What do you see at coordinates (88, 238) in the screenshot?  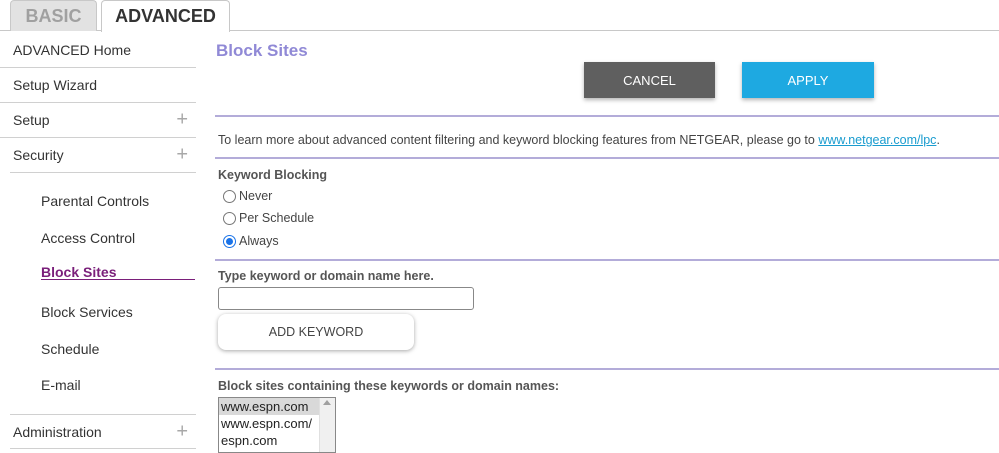 I see `sidebar-subitem-access-control: Access Control` at bounding box center [88, 238].